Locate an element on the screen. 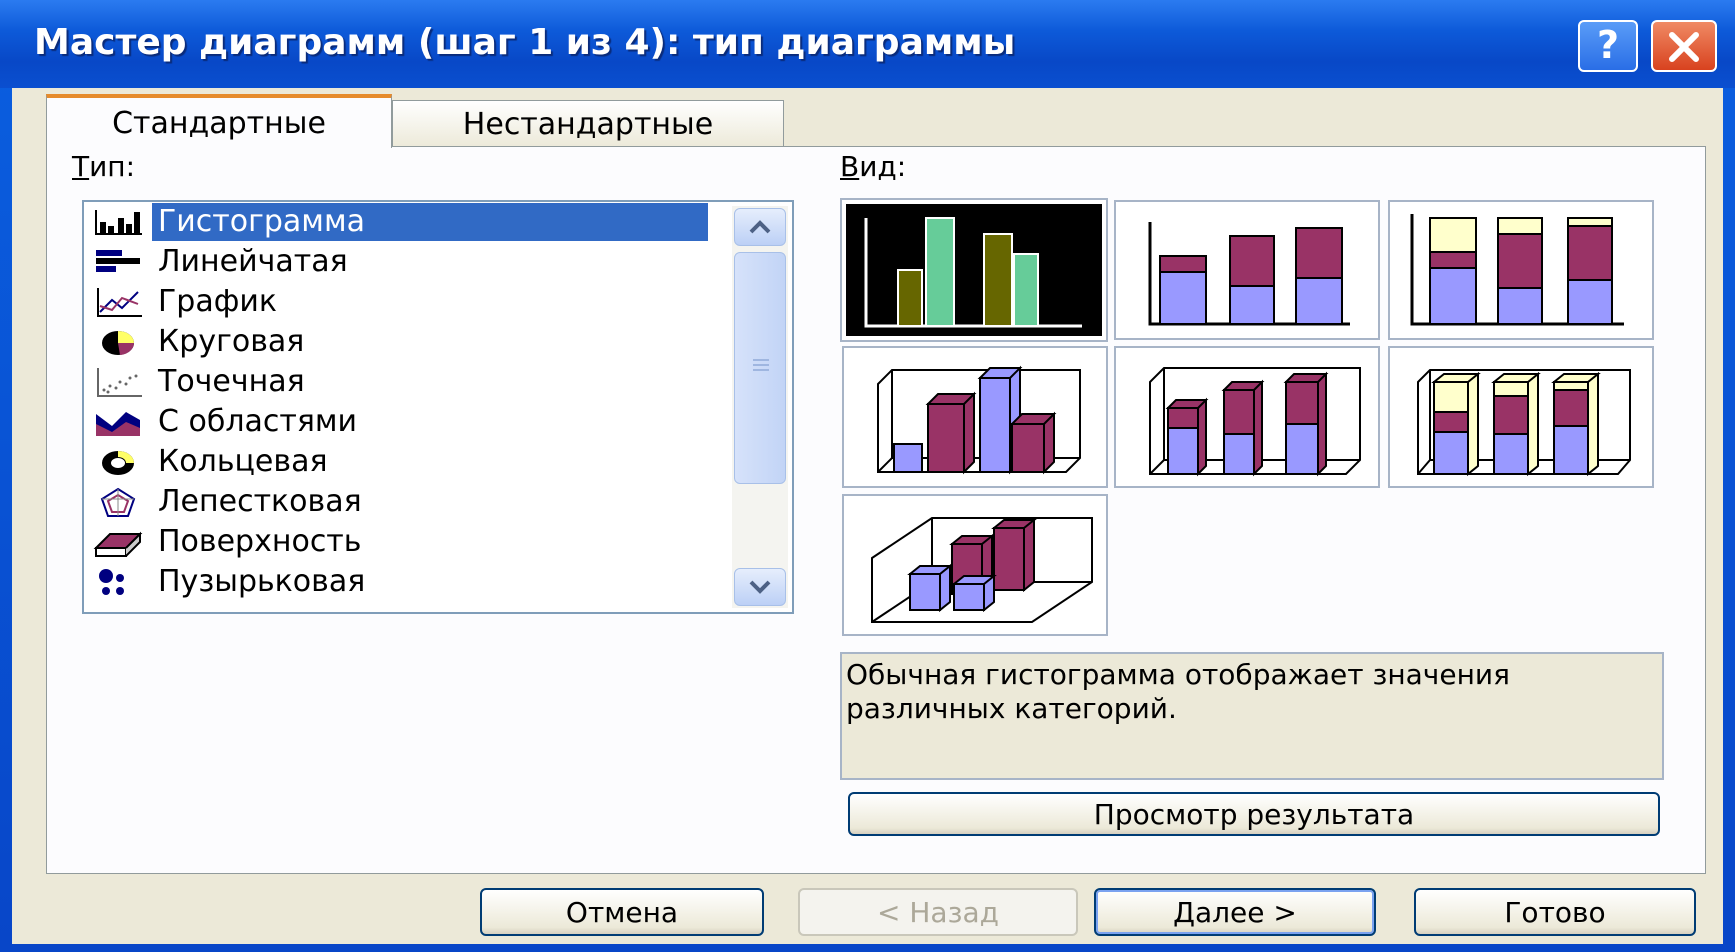  surface-chart-icon is located at coordinates (118, 542).